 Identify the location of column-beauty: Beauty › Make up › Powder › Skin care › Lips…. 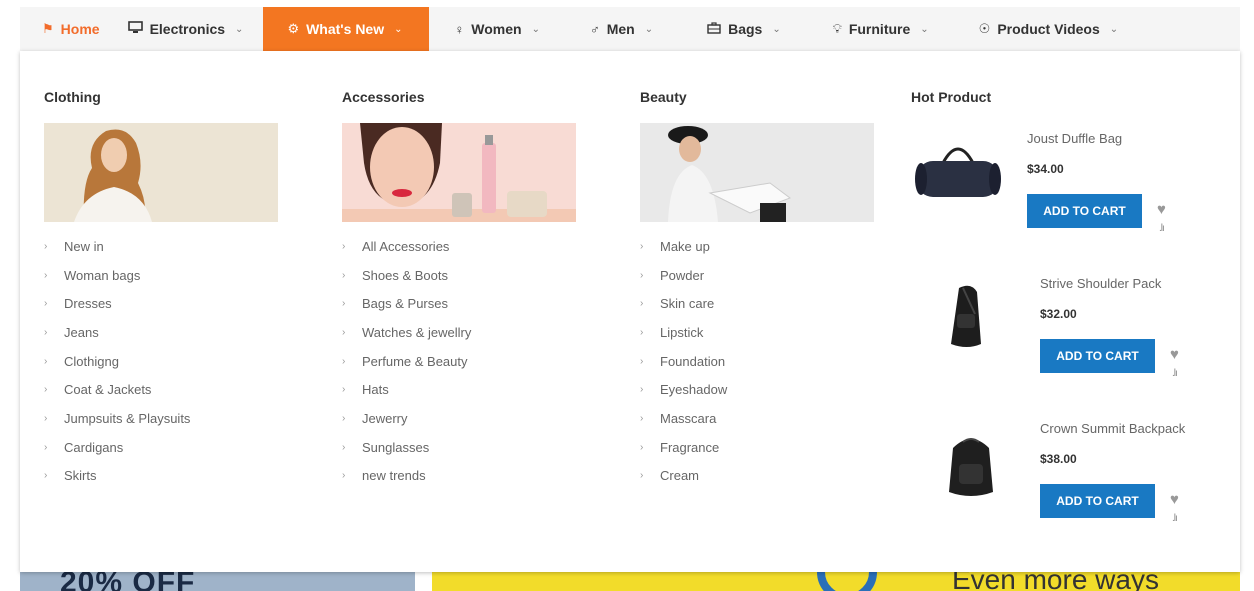
(757, 289).